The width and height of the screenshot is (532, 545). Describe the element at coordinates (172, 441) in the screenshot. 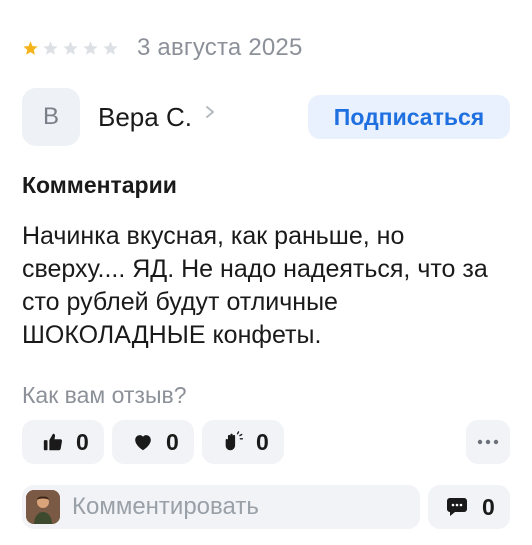

I see `heart-count: 0` at that location.